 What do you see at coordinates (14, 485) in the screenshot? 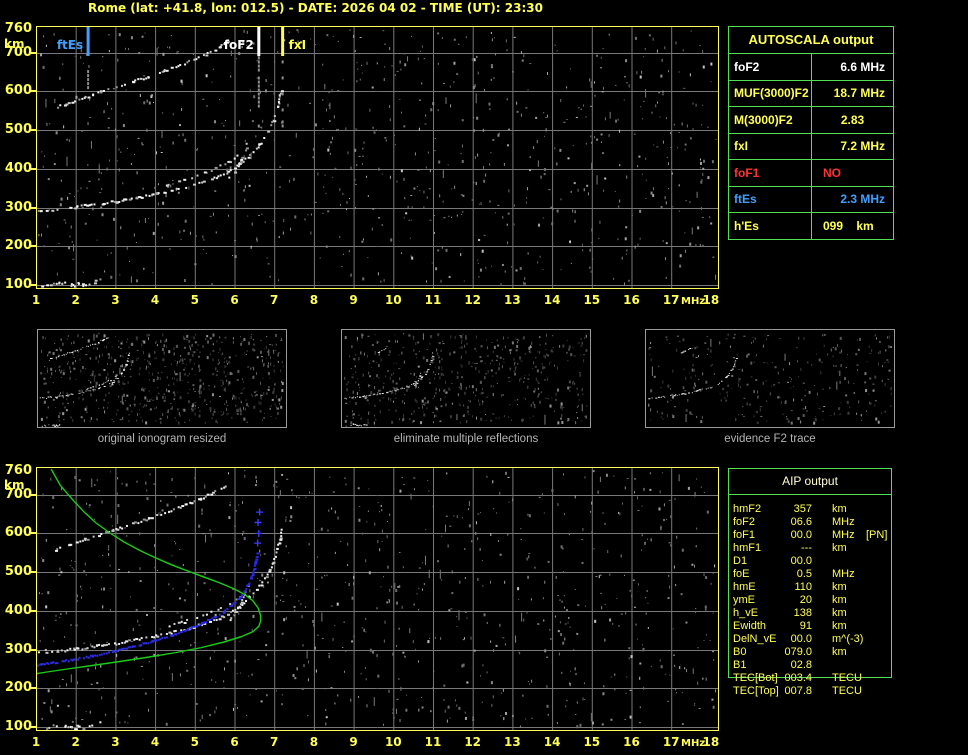
I see `axis-unit-km: km` at bounding box center [14, 485].